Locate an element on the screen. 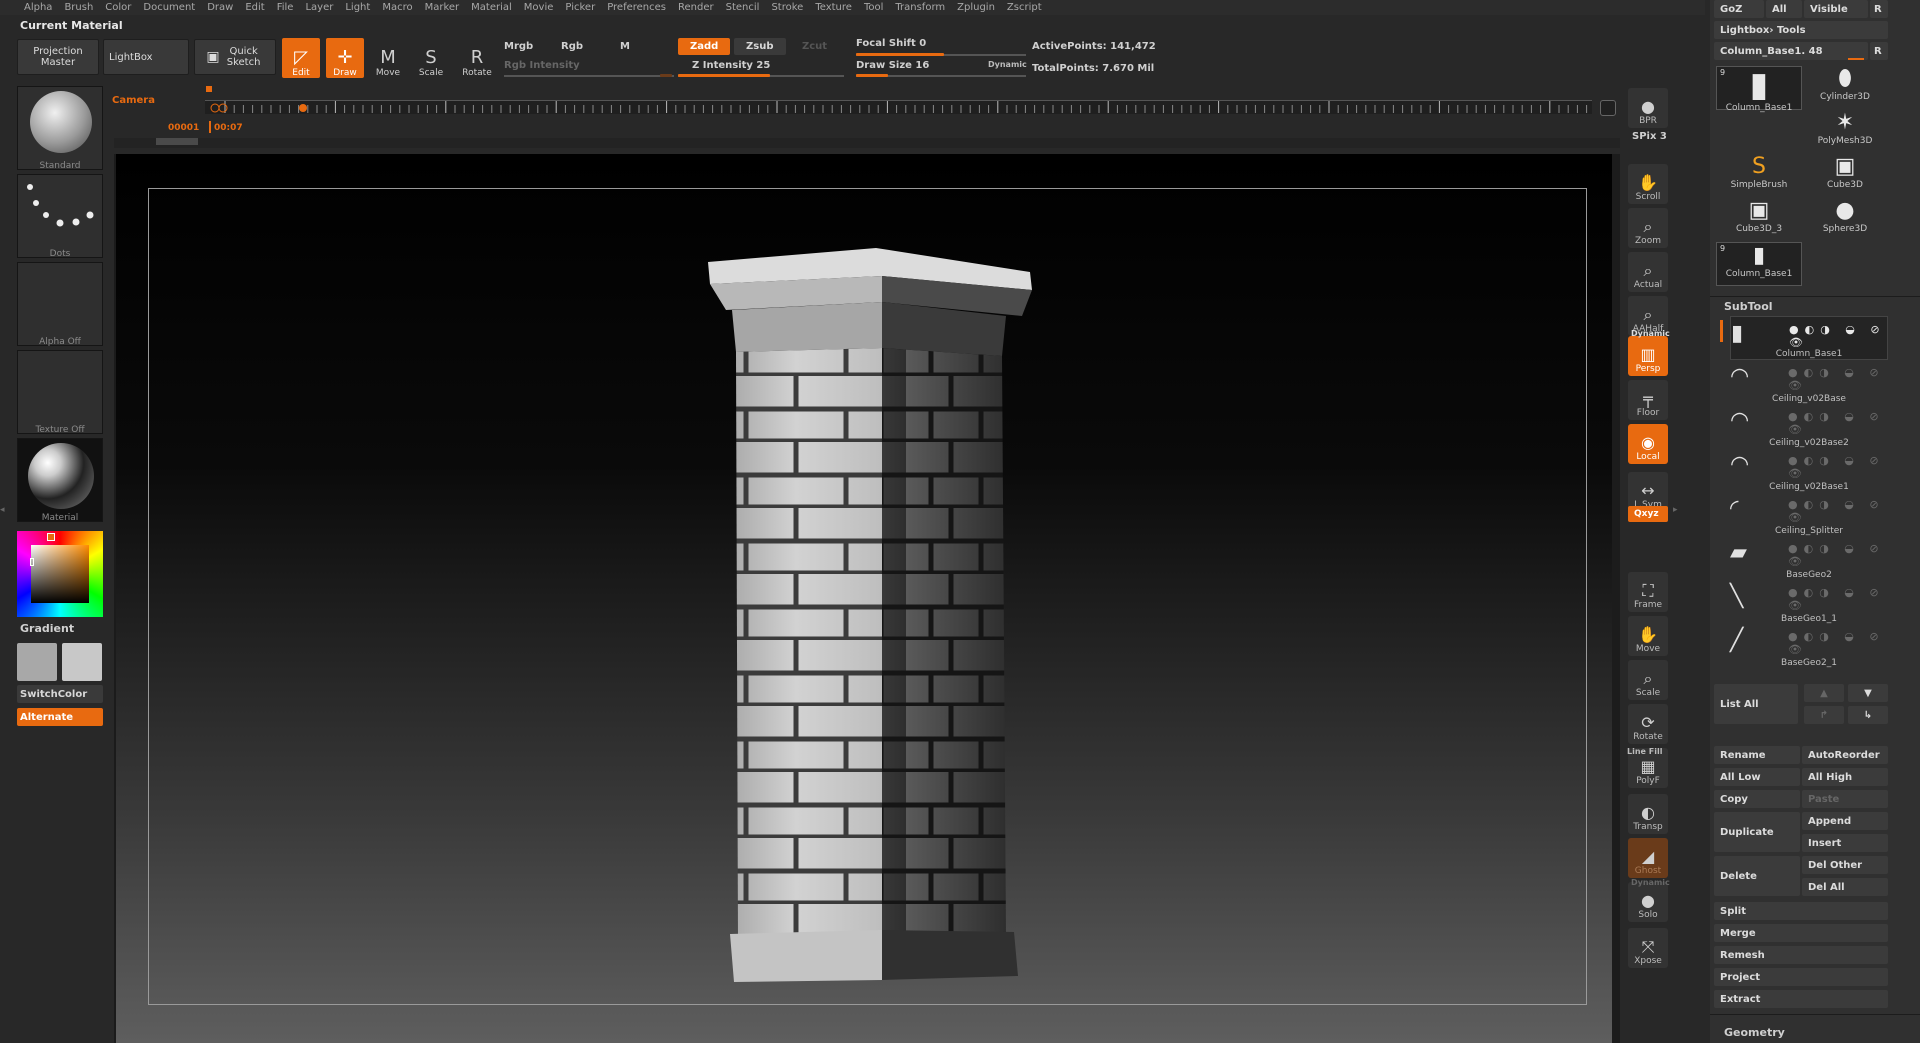  geometry-header: Geometry is located at coordinates (1754, 1032).